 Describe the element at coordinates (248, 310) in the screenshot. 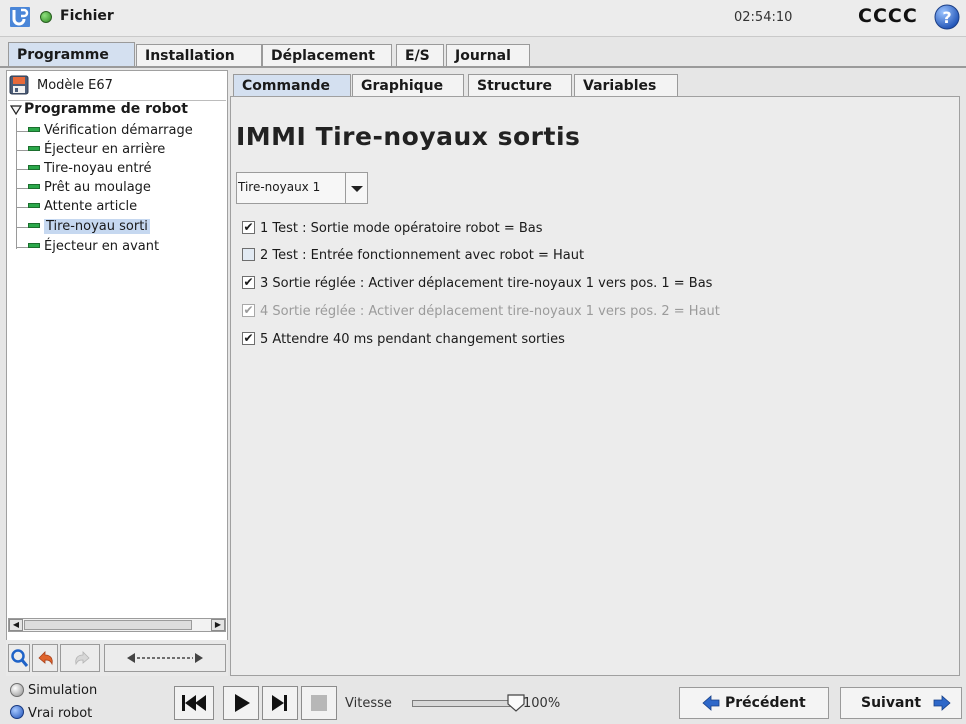

I see `checkbox-checked-disabled: ✔` at that location.